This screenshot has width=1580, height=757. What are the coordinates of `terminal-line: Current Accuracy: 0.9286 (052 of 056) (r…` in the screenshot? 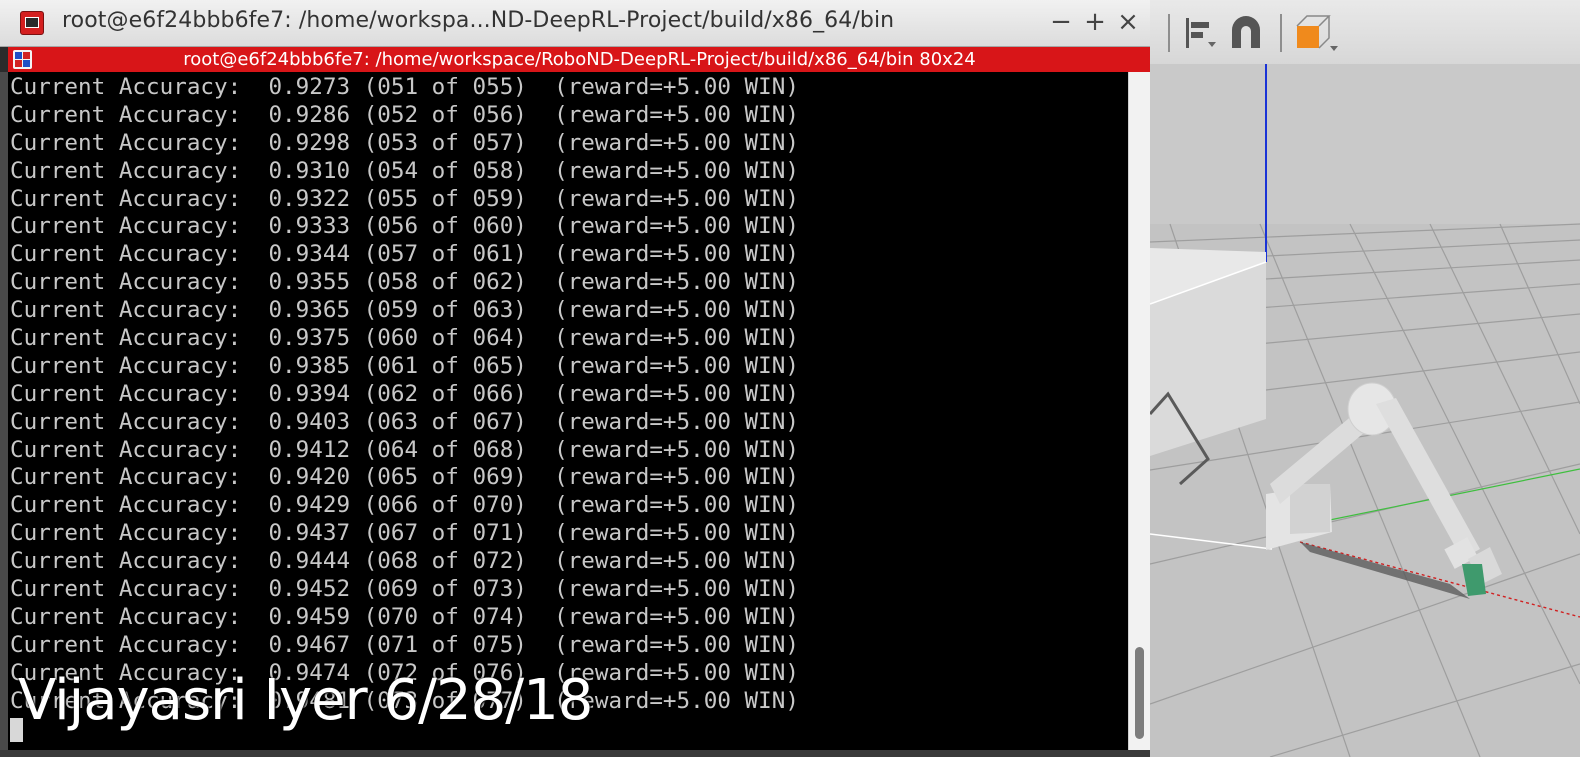 It's located at (404, 114).